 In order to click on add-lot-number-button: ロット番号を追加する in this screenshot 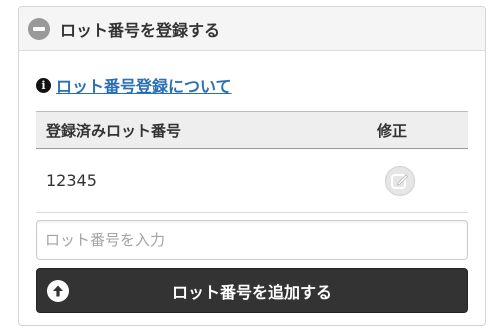, I will do `click(252, 290)`.